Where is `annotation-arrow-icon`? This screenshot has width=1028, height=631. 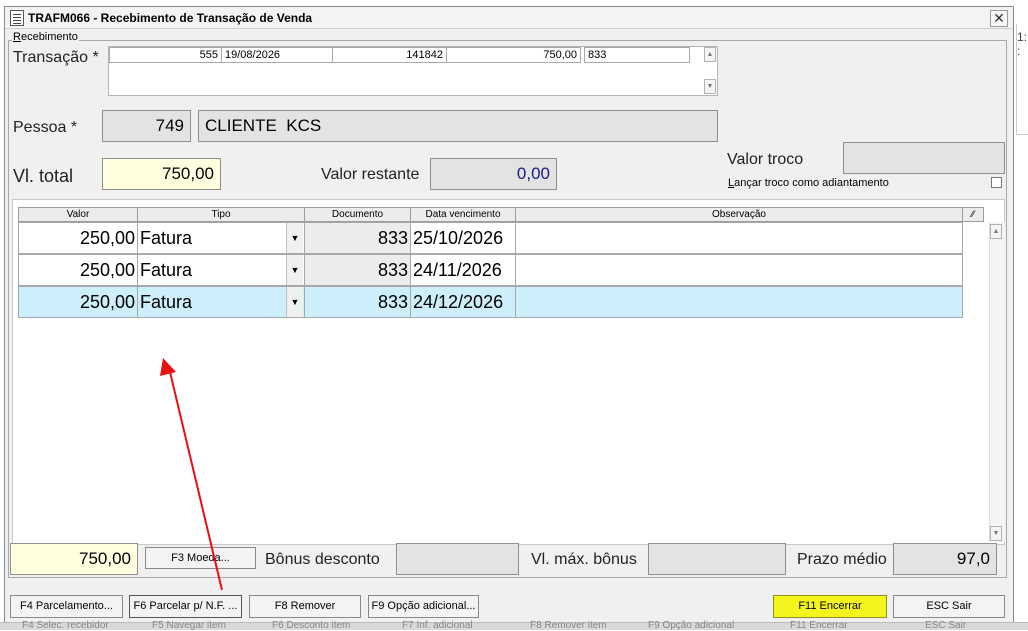 annotation-arrow-icon is located at coordinates (191, 474).